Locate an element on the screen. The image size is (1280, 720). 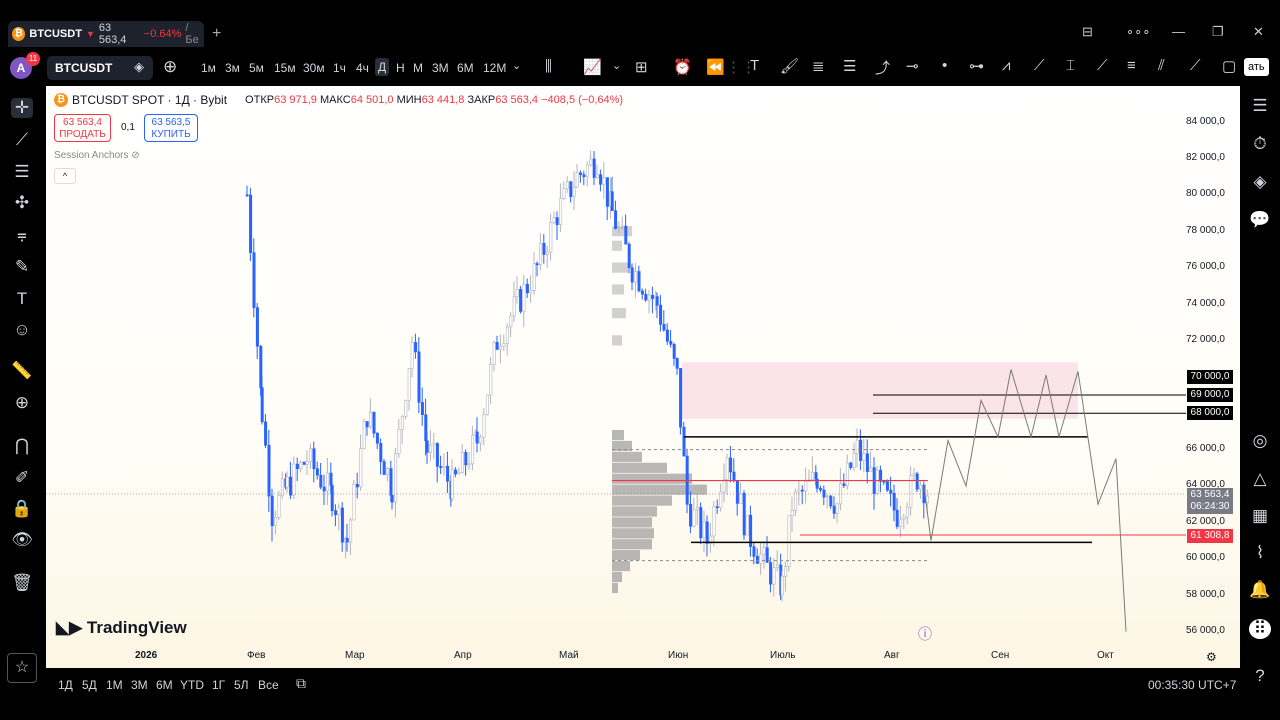
tf-15m: 15м is located at coordinates (285, 68).